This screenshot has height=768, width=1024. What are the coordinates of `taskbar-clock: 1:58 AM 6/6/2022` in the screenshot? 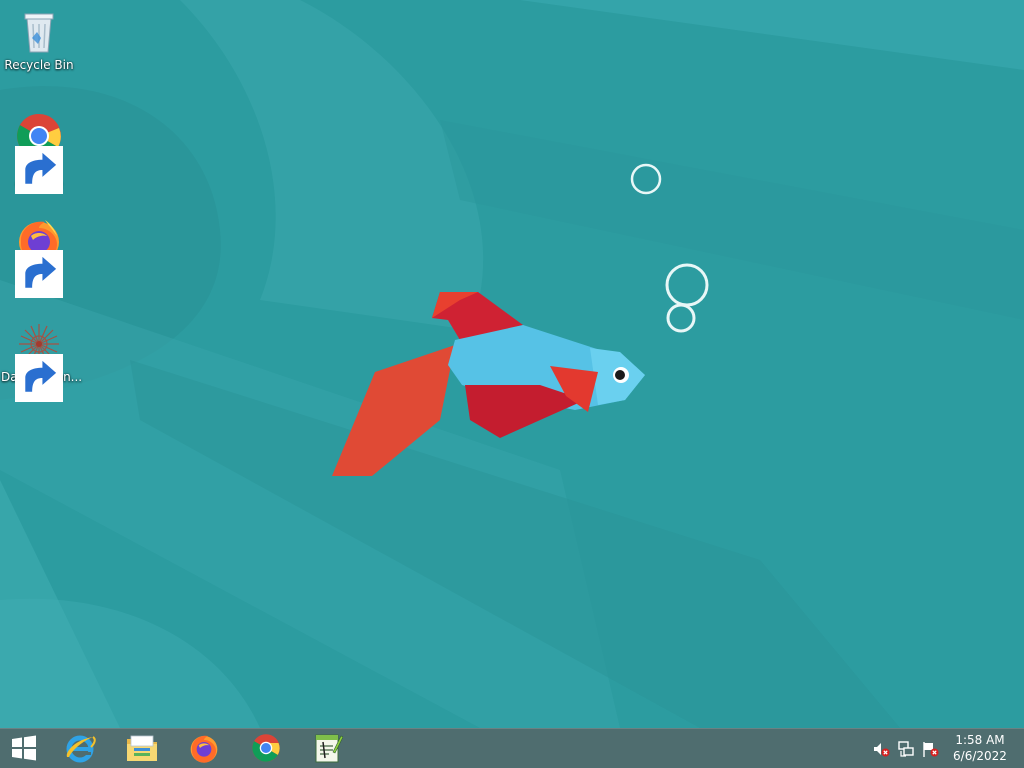 It's located at (980, 748).